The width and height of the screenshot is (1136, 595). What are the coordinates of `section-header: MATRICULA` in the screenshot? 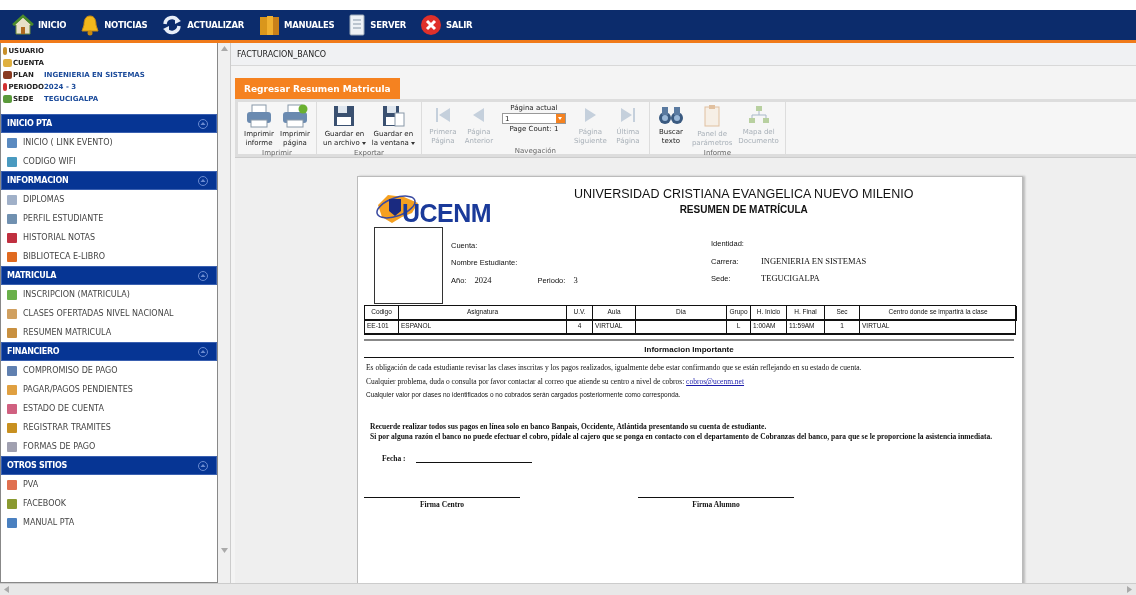 It's located at (109, 275).